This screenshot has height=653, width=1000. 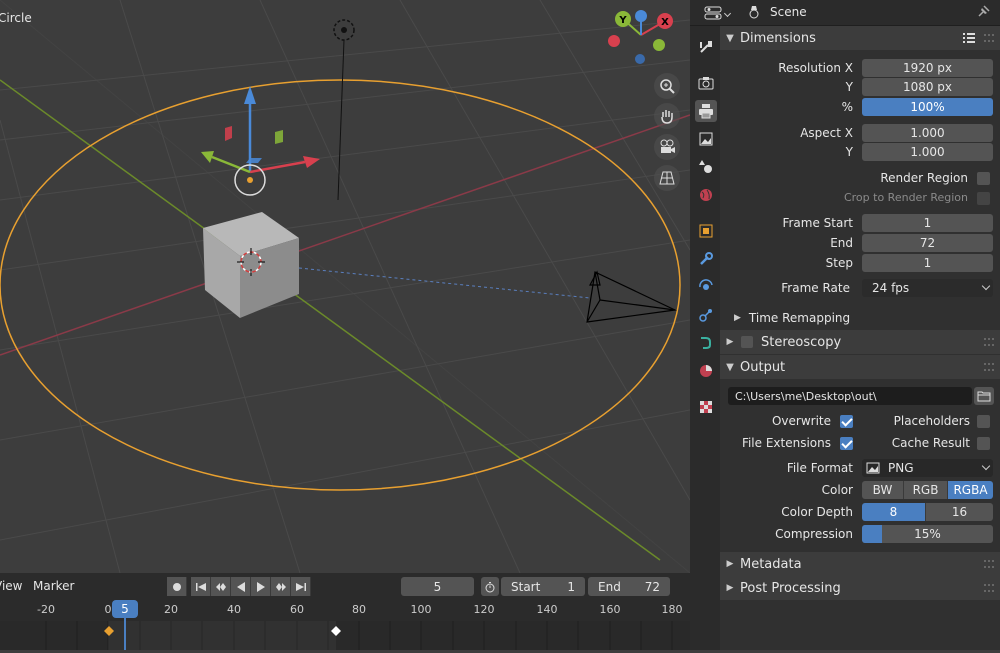 What do you see at coordinates (846, 421) in the screenshot?
I see `overwrite-checkbox` at bounding box center [846, 421].